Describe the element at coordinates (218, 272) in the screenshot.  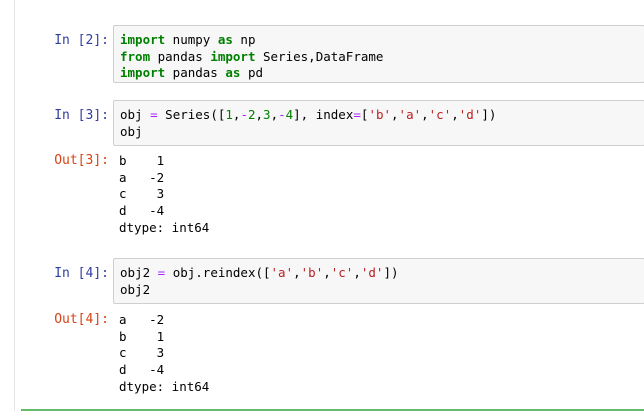
I see `code-token: obj.reindex([` at that location.